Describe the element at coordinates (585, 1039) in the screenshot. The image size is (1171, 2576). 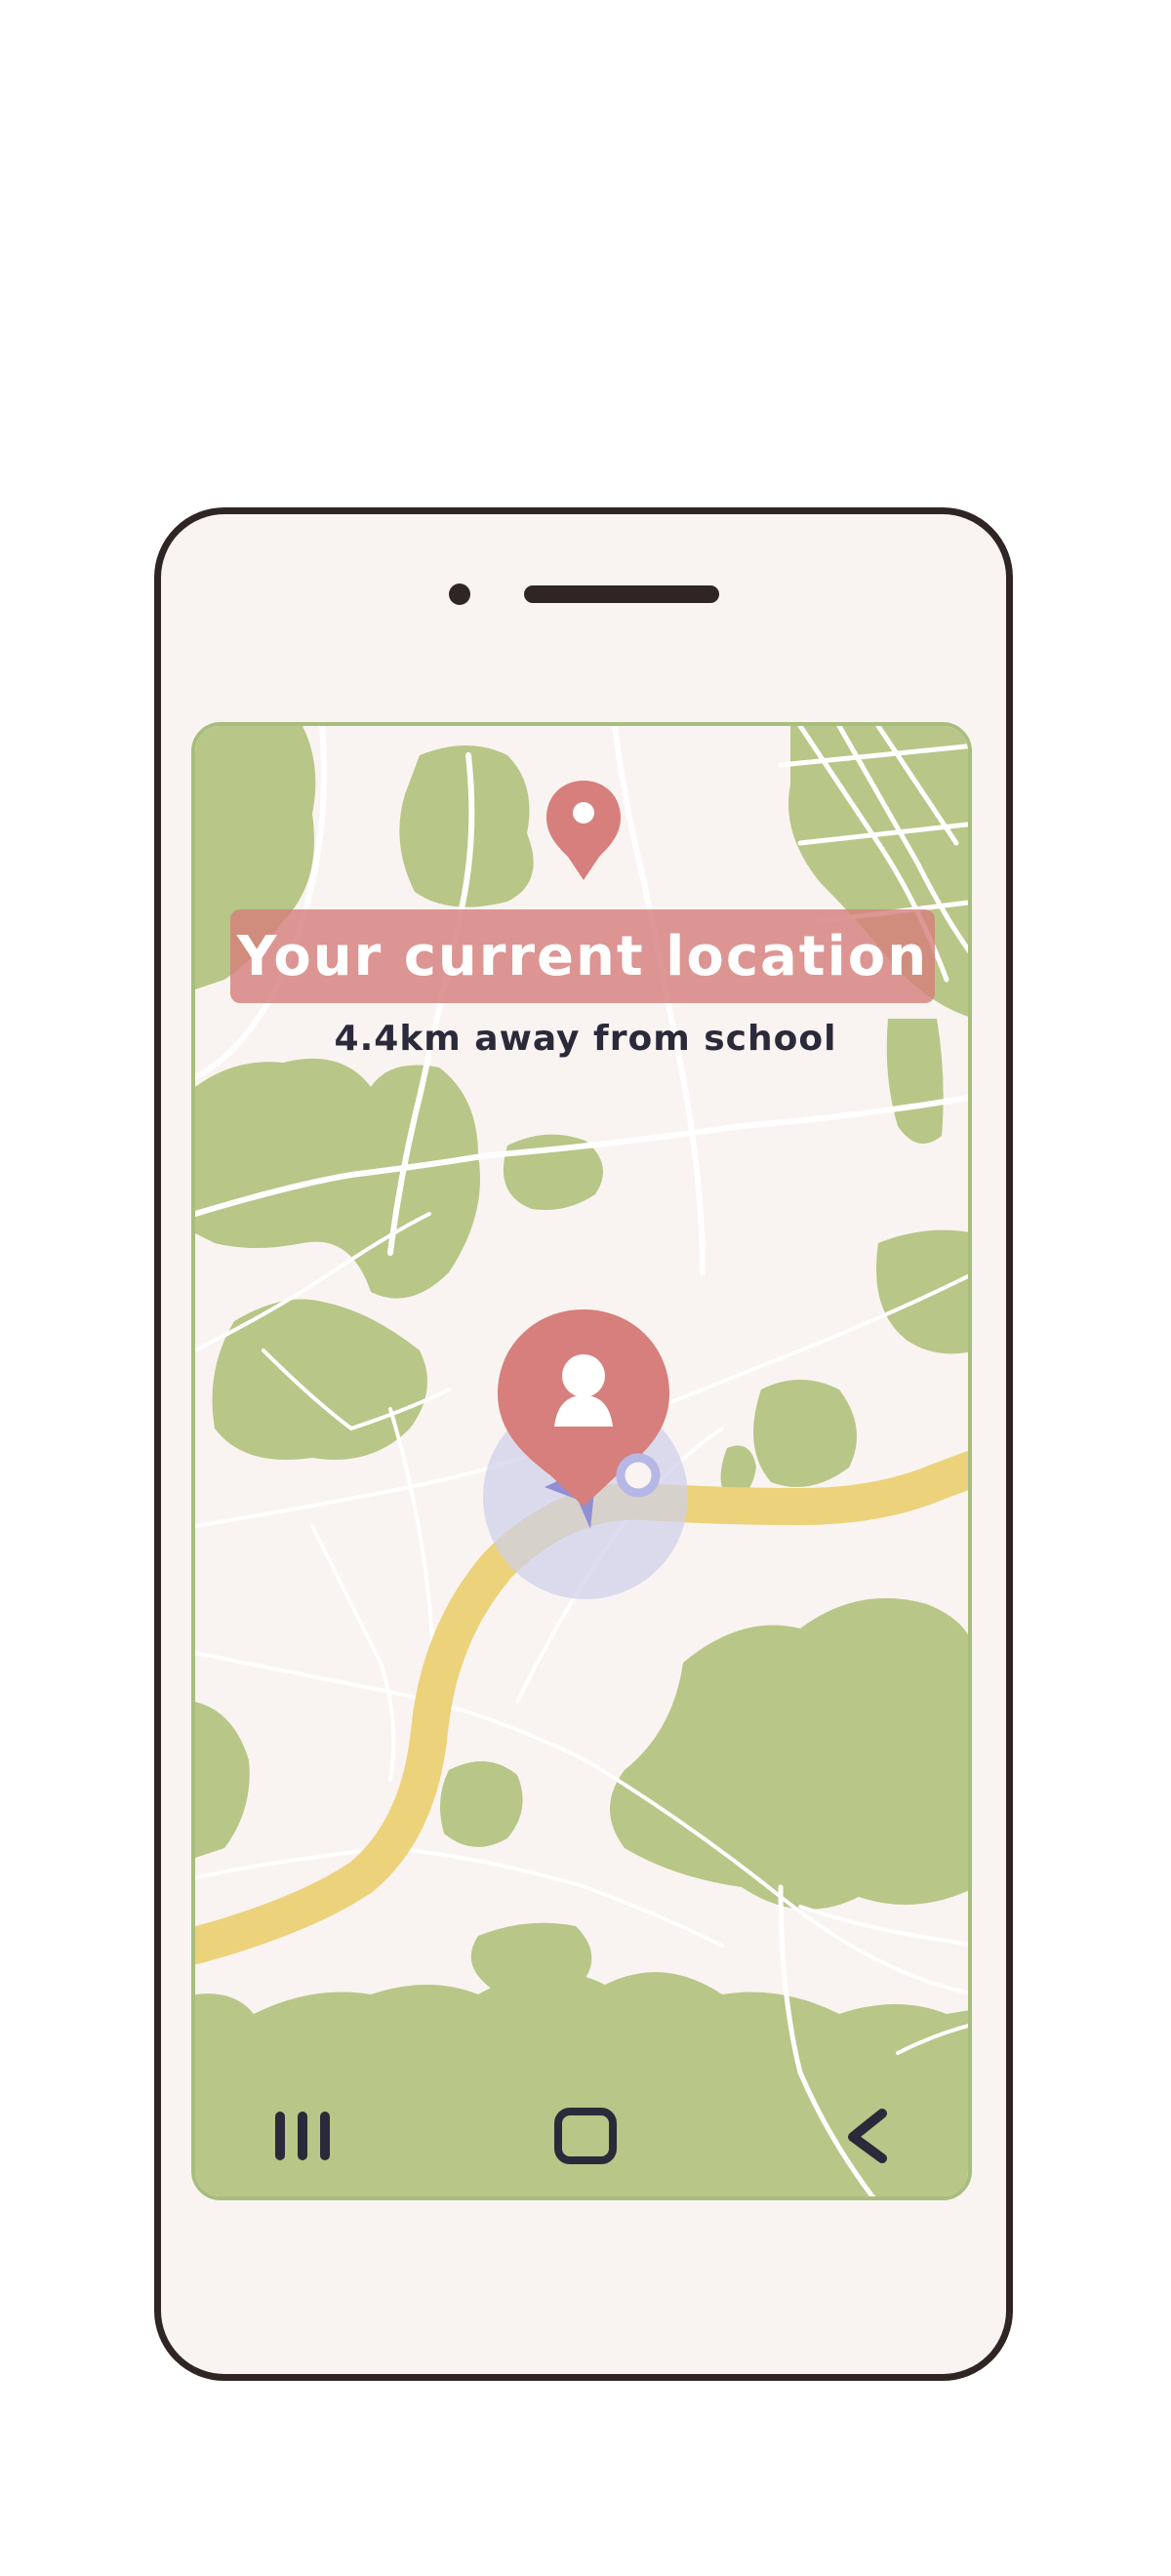
I see `distance-label: 4.4km away from school` at that location.